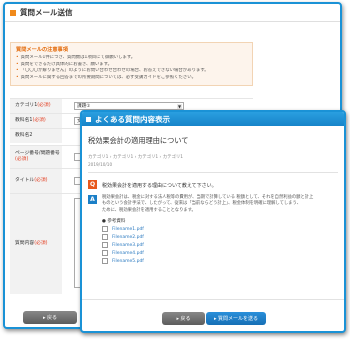 Image resolution: width=350 pixels, height=340 pixels. What do you see at coordinates (138, 140) in the screenshot?
I see `question-title: 税効果会計の適用理由について` at bounding box center [138, 140].